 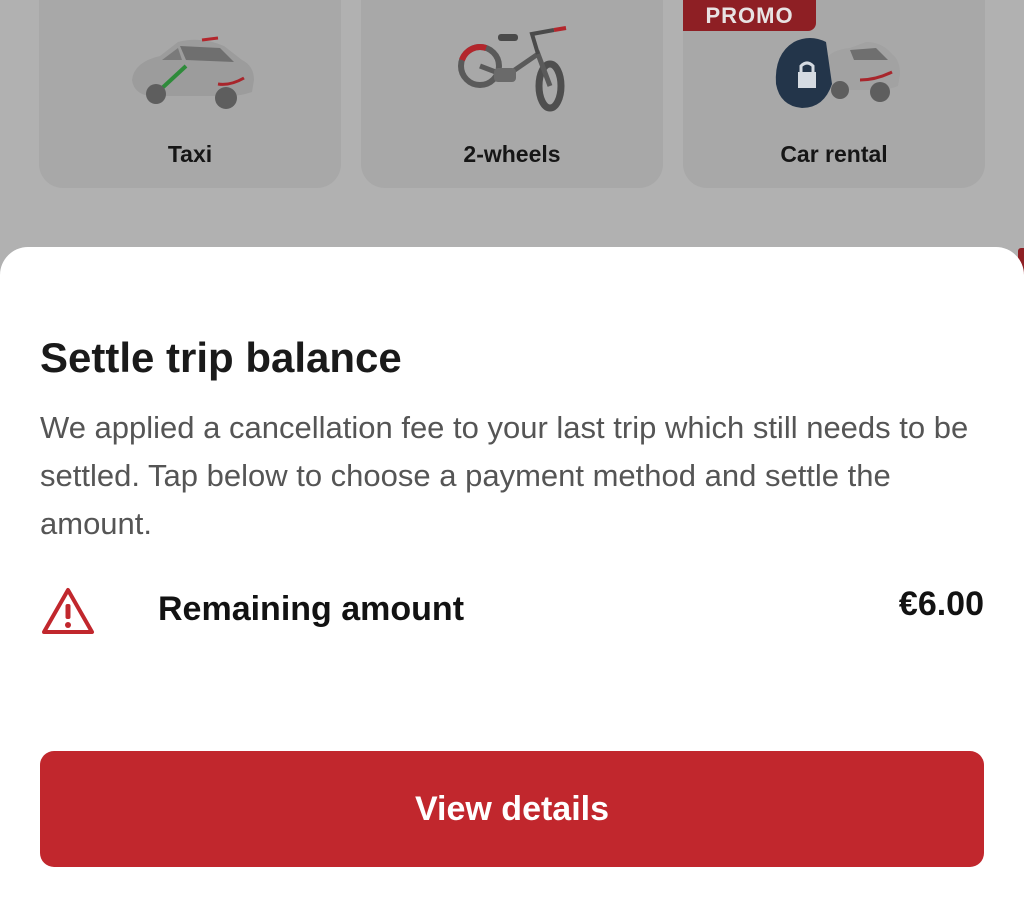 I want to click on sheet-title: Settle trip balance, so click(x=221, y=357).